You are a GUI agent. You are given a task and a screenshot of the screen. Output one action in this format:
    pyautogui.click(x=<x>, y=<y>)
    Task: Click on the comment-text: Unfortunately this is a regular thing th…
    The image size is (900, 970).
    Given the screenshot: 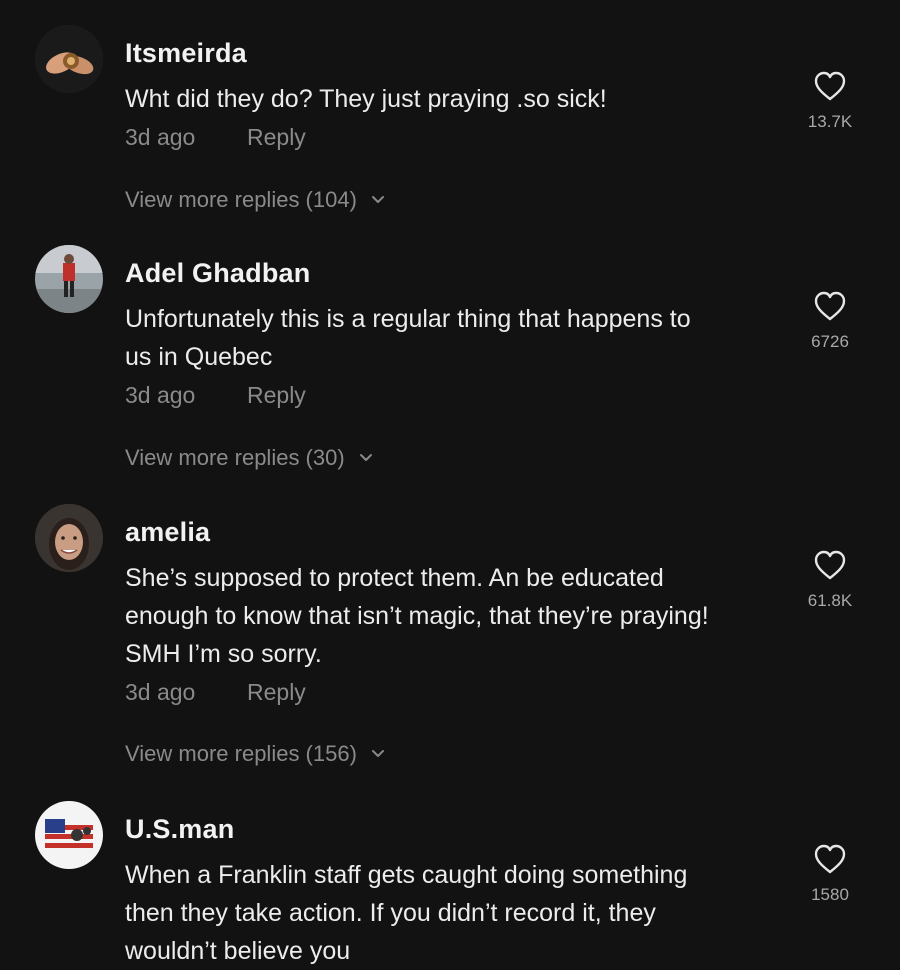 What is the action you would take?
    pyautogui.click(x=450, y=338)
    